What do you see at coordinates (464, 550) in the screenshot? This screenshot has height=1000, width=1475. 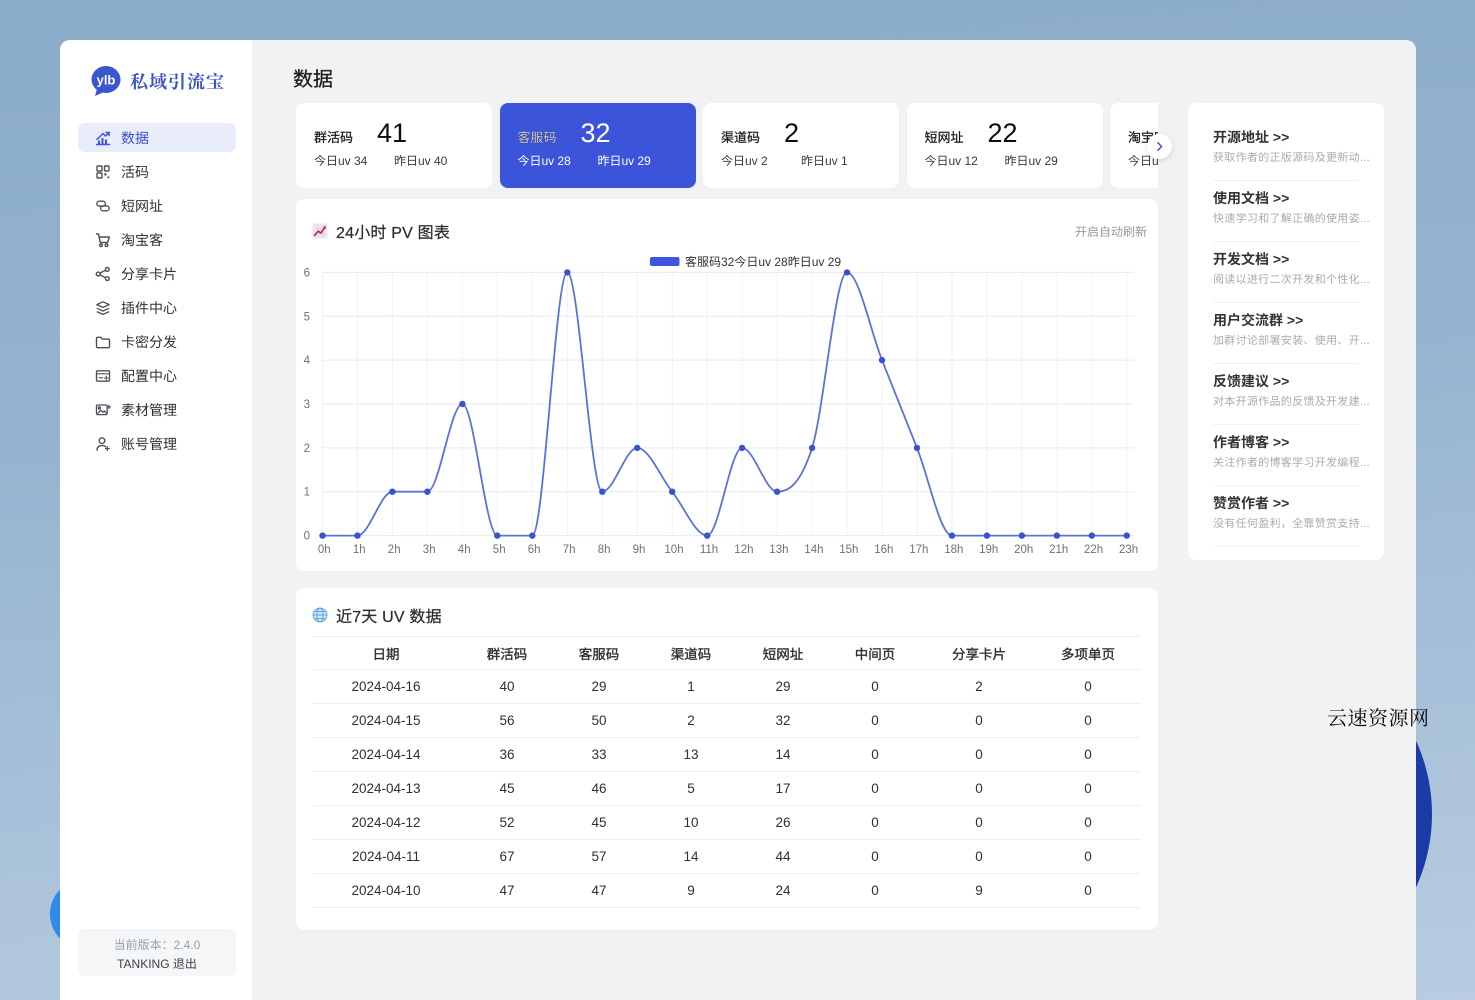 I see `svg-text: 4h` at bounding box center [464, 550].